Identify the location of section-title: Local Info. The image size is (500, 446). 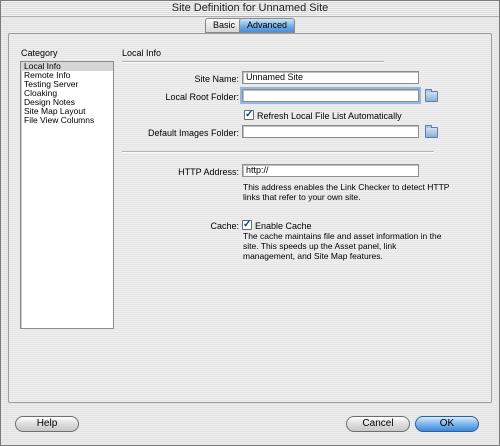
(142, 53).